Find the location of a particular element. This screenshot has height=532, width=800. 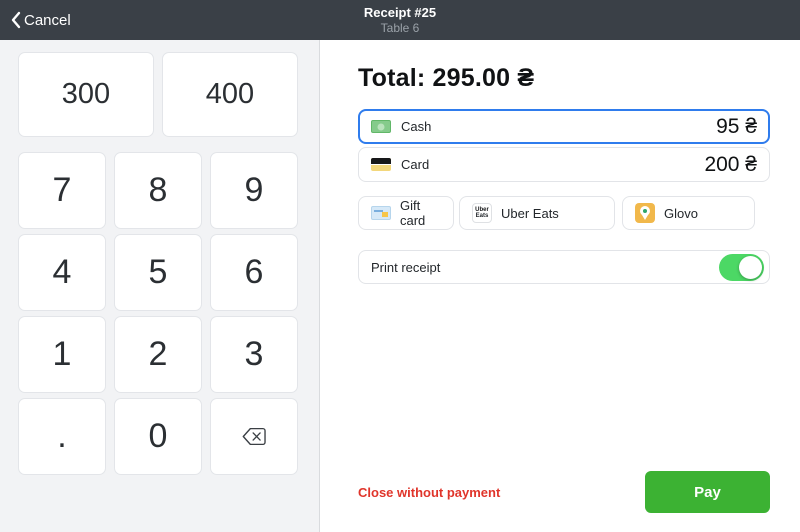

receipt-title-block: Receipt #25 Table 6 is located at coordinates (400, 20).